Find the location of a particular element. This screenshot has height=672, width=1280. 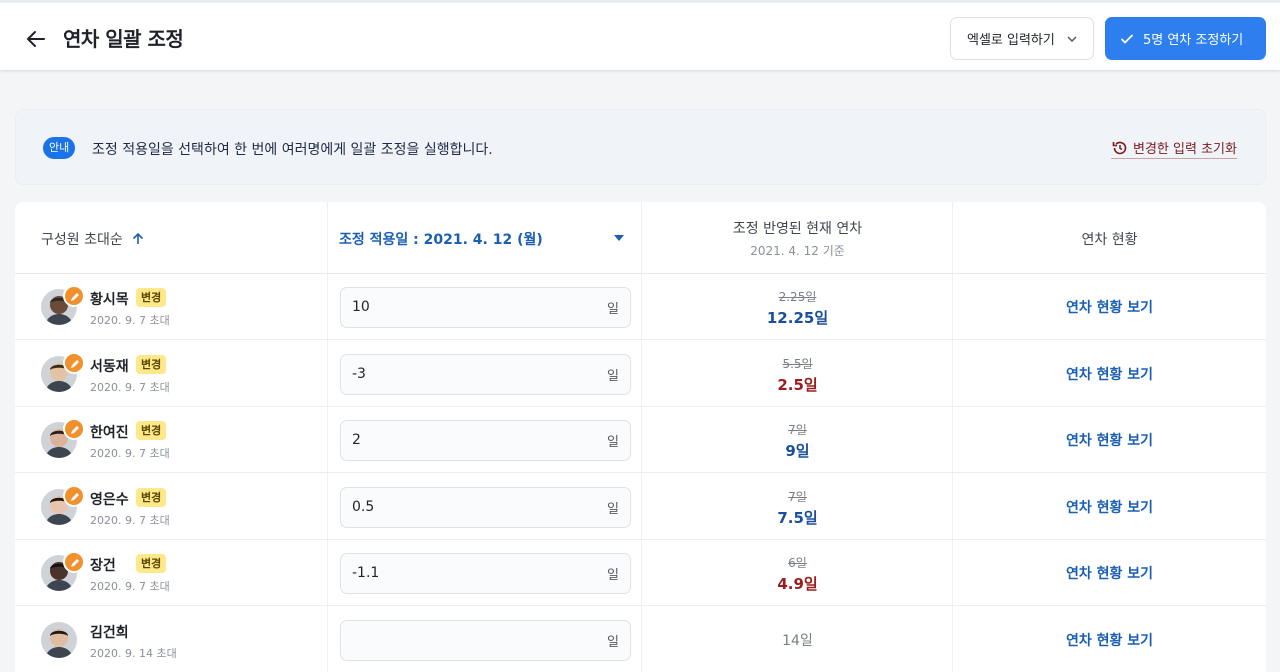

info-badge: 안내 is located at coordinates (59, 148).